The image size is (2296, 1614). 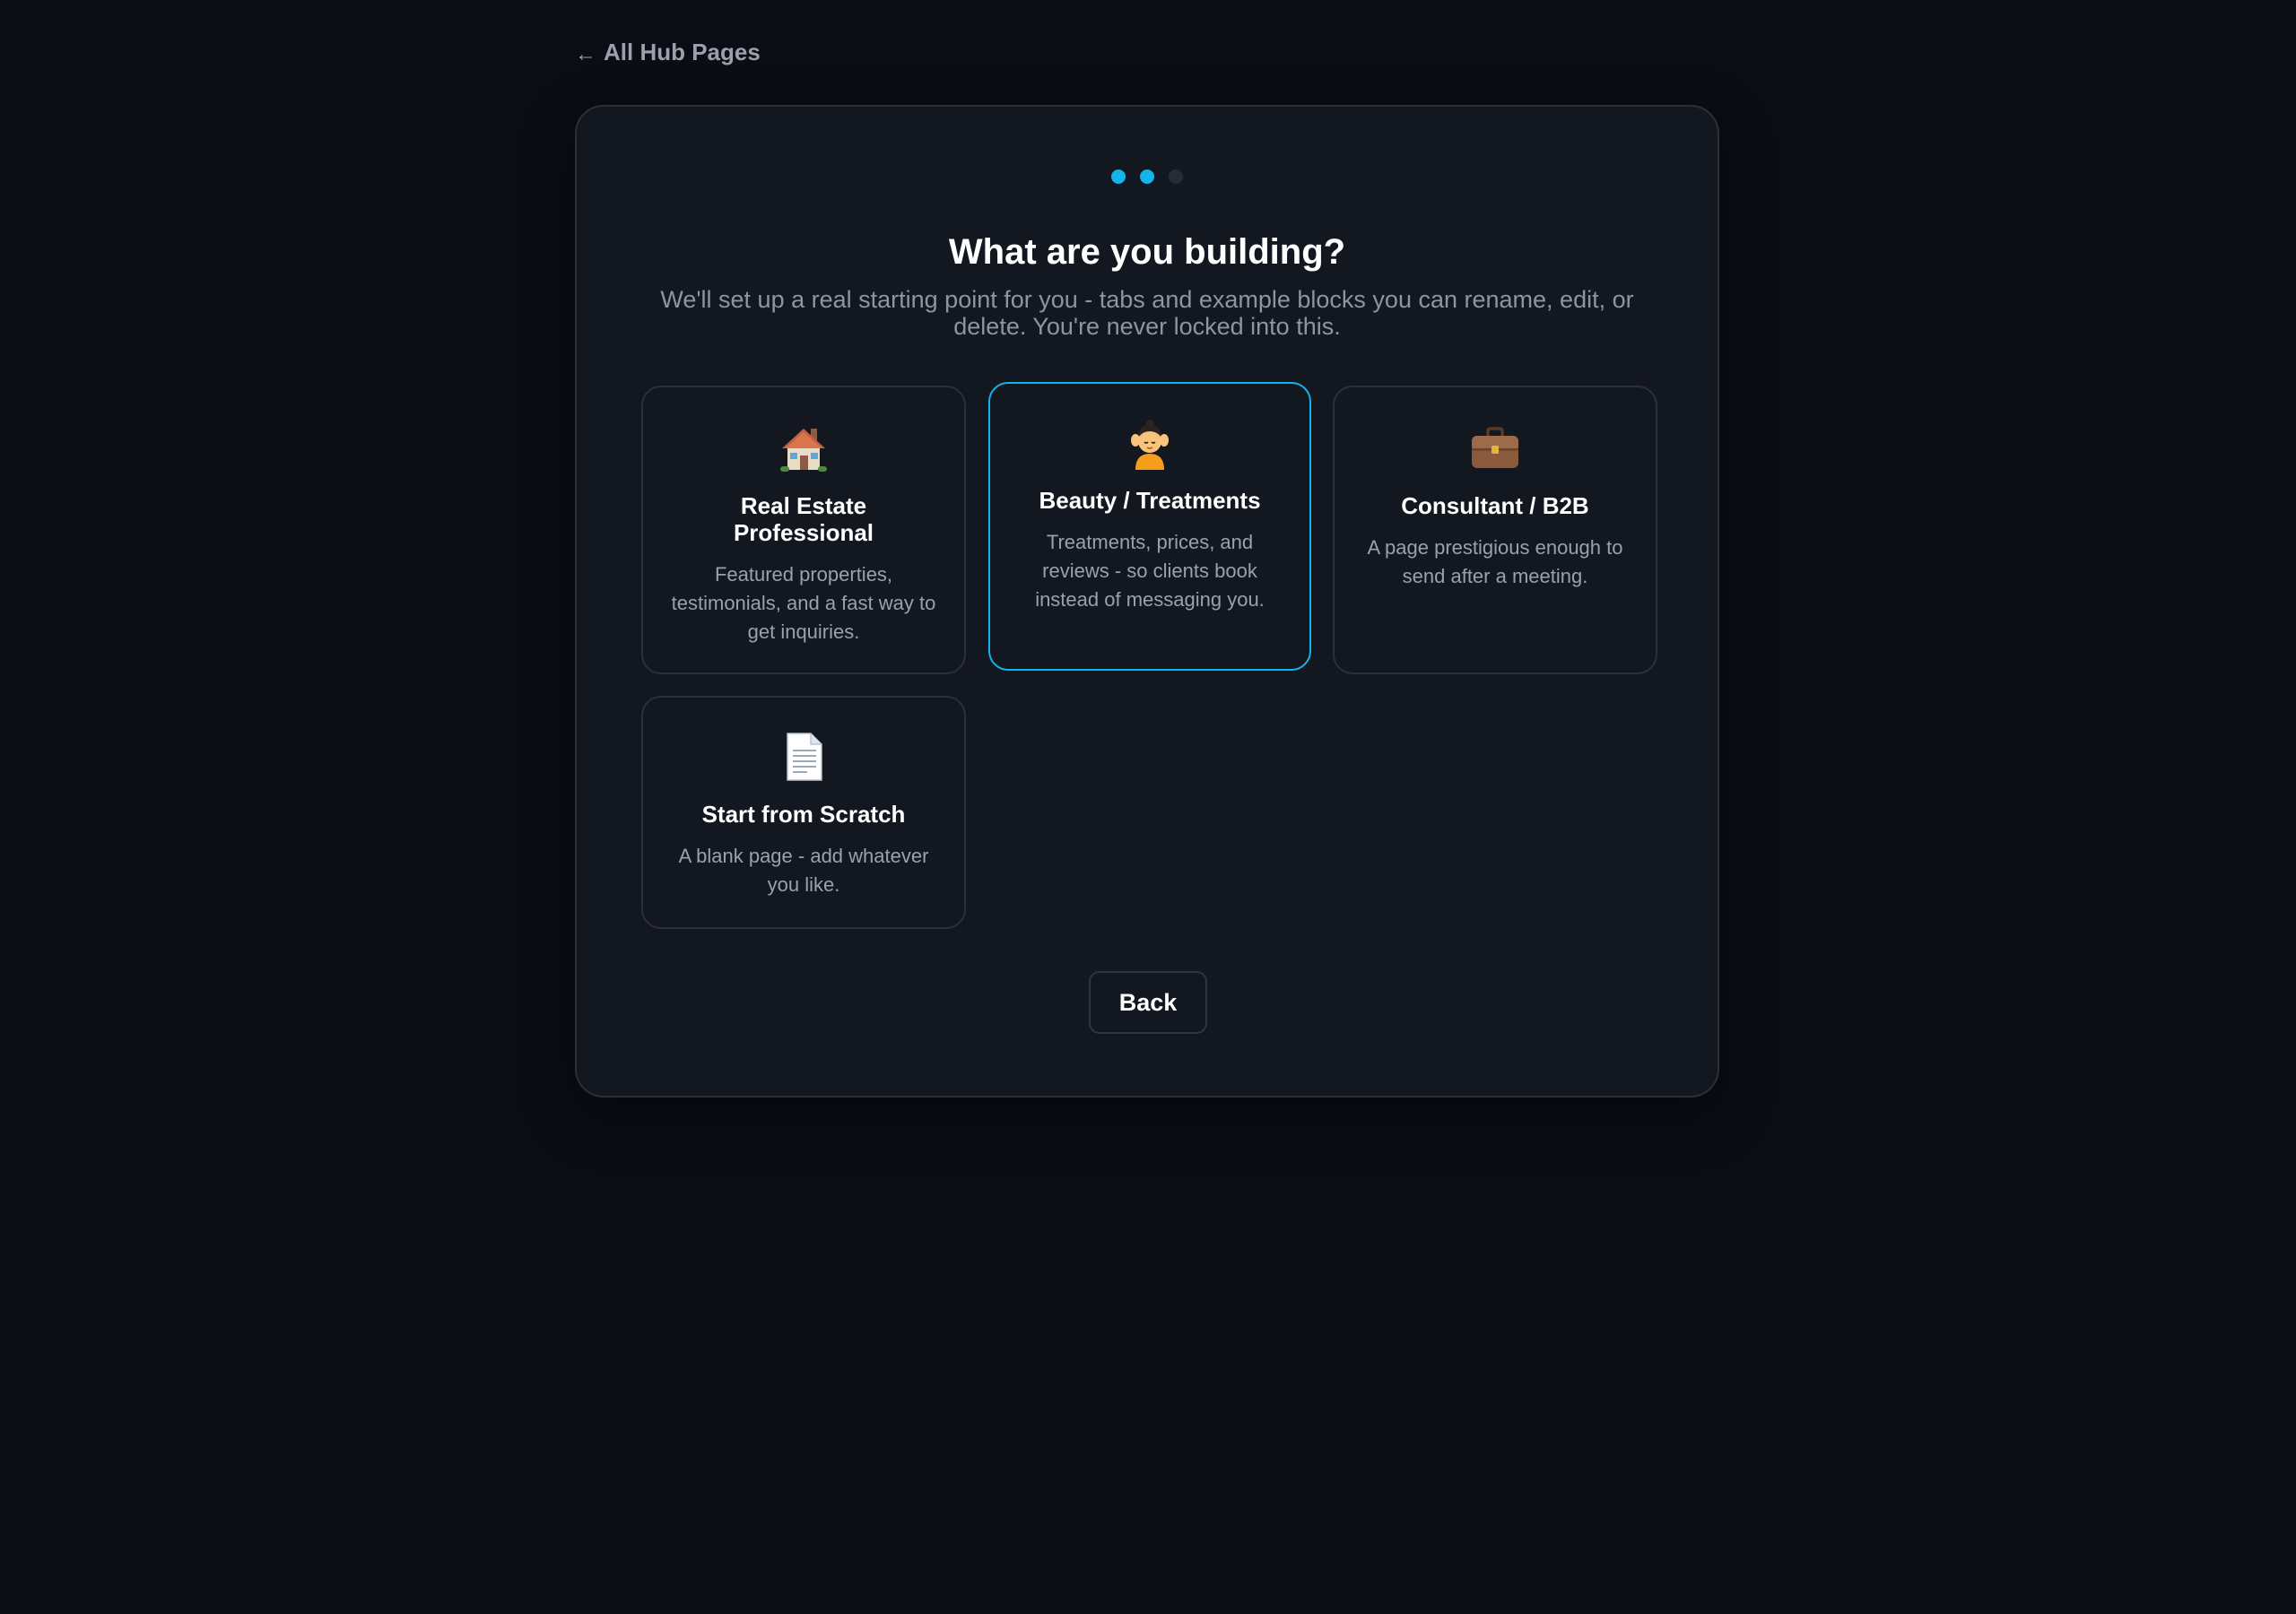 I want to click on option-title: Start from Scratch, so click(x=803, y=814).